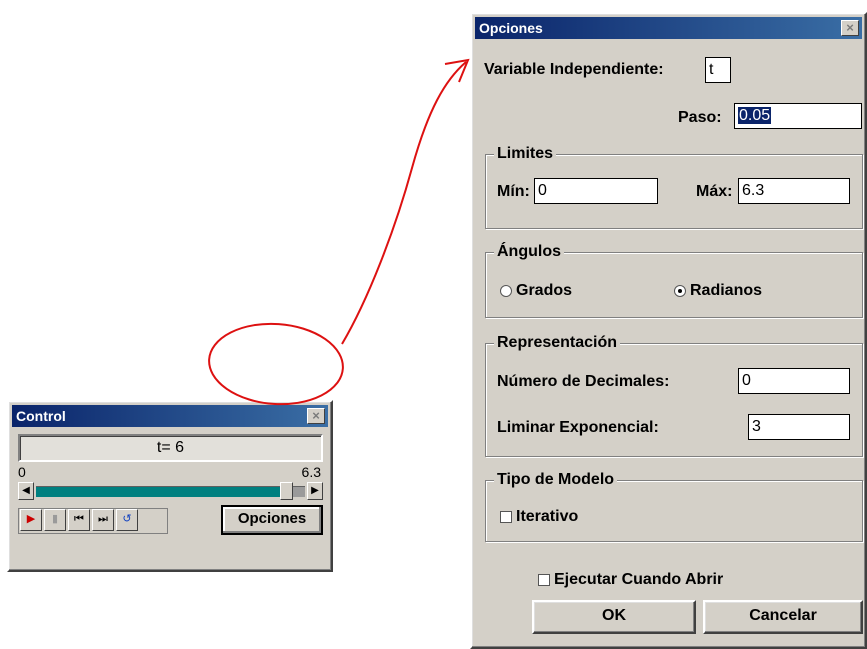 Image resolution: width=867 pixels, height=649 pixels. What do you see at coordinates (170, 416) in the screenshot?
I see `control-title-bar: Control ×` at bounding box center [170, 416].